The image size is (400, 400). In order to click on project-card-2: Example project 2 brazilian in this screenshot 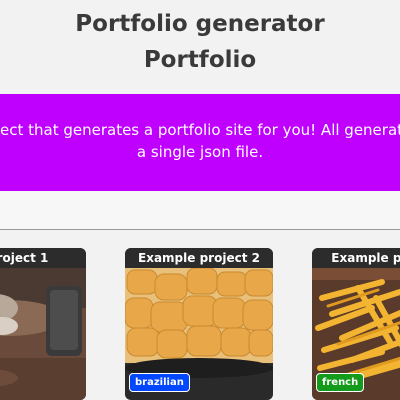, I will do `click(199, 324)`.